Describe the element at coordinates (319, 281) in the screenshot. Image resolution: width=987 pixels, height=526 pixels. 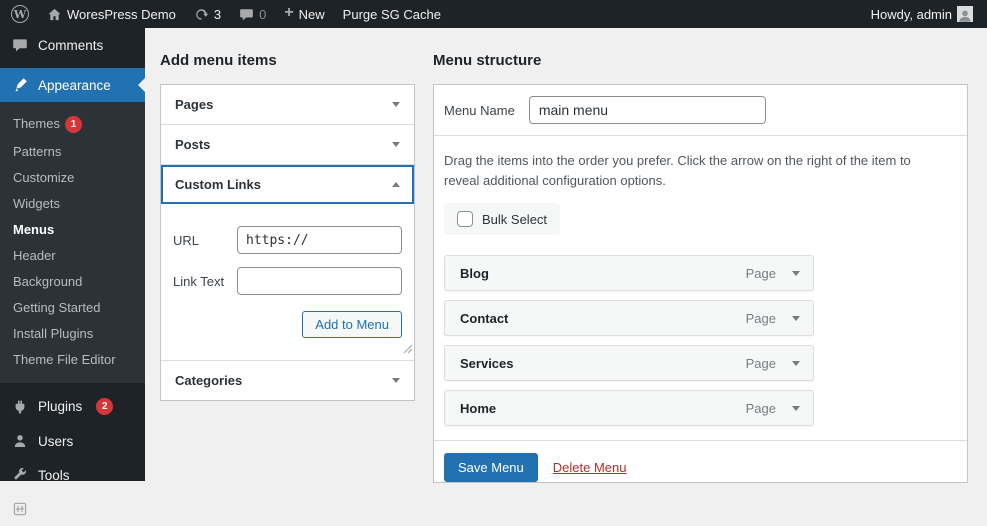
I see `link-text-input` at that location.